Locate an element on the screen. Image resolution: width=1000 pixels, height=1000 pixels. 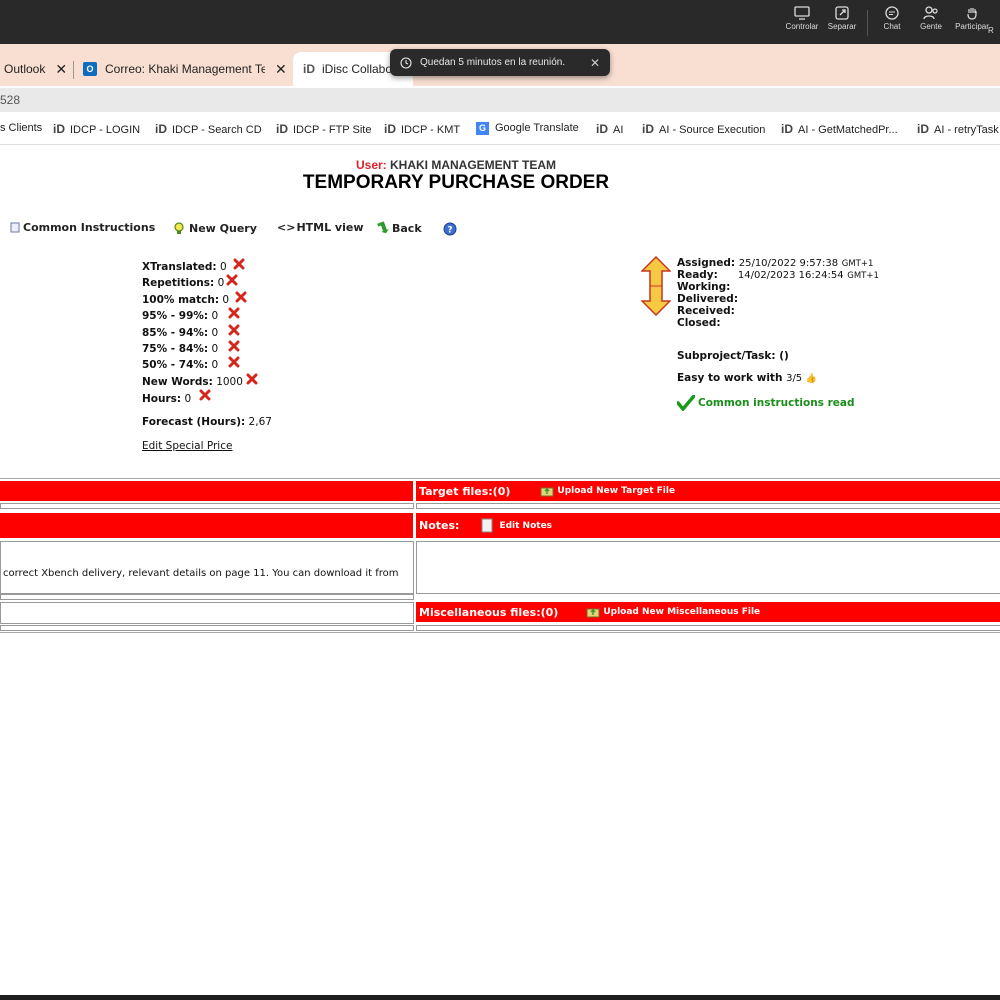
bookmark-label: IDCP - Search CD is located at coordinates (217, 130).